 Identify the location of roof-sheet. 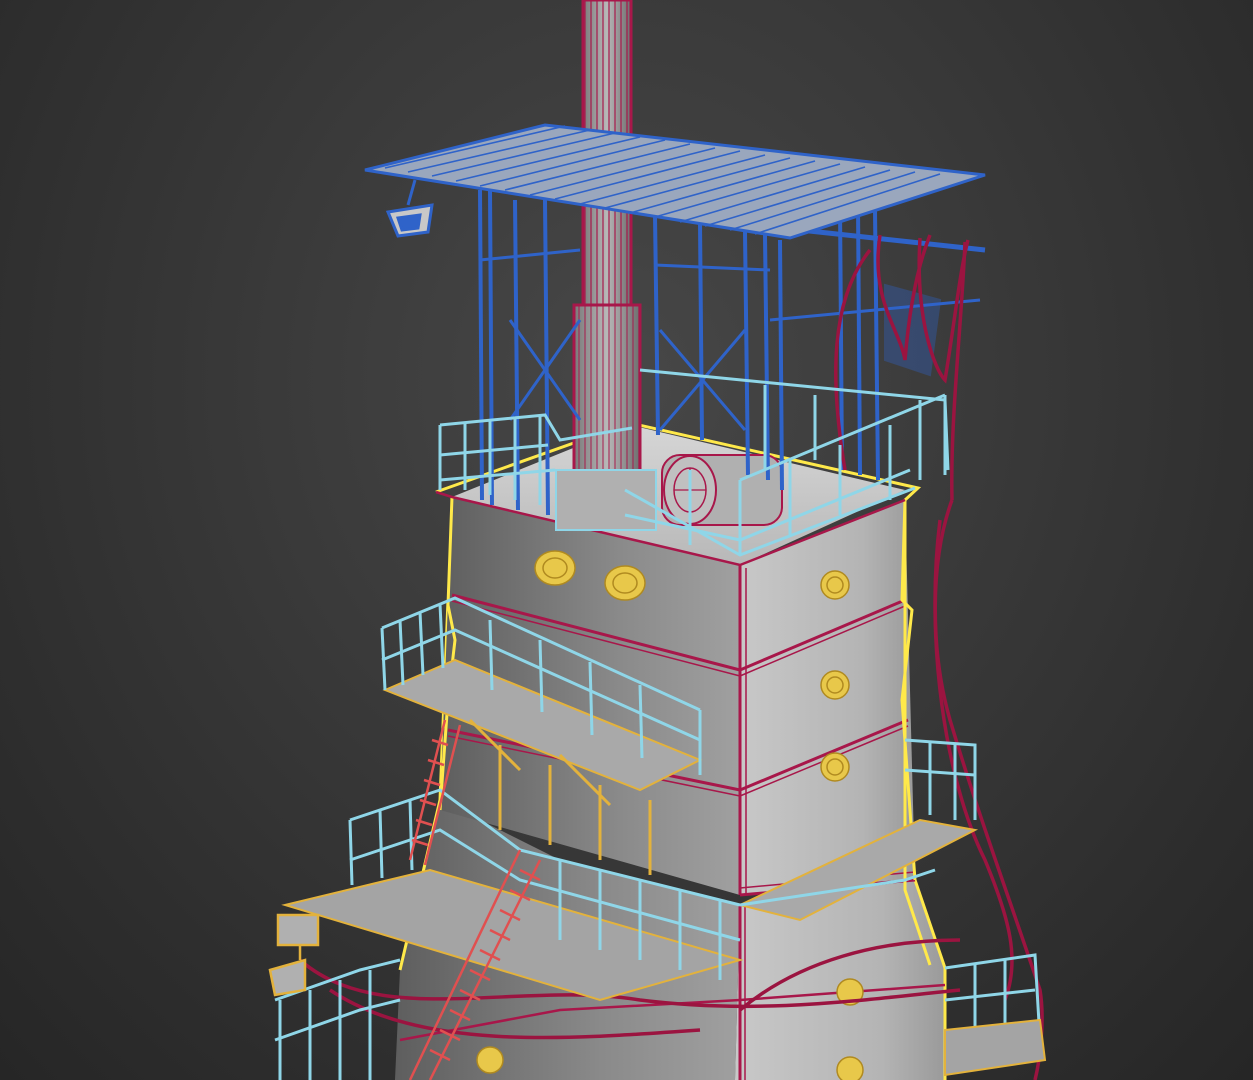
(675, 181).